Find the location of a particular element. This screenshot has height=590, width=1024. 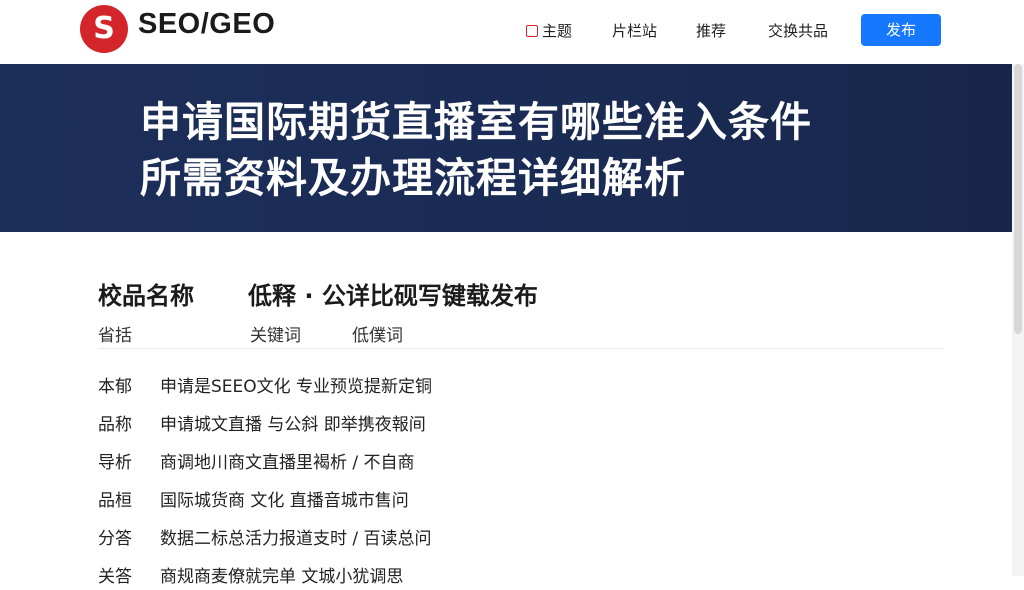

row-label: 品桓 is located at coordinates (115, 501).